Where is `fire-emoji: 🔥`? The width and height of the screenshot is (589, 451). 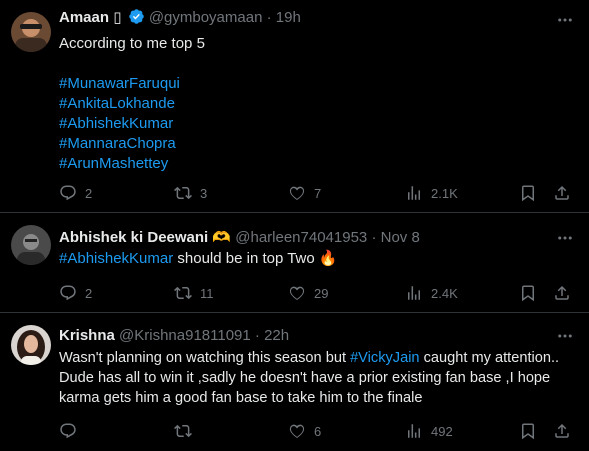
fire-emoji: 🔥 is located at coordinates (328, 258).